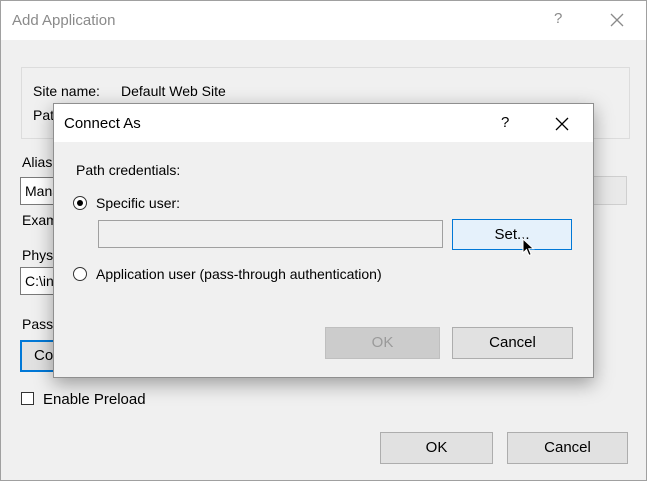 The width and height of the screenshot is (647, 481). Describe the element at coordinates (64, 20) in the screenshot. I see `outer-dialog-title: Add Application` at that location.